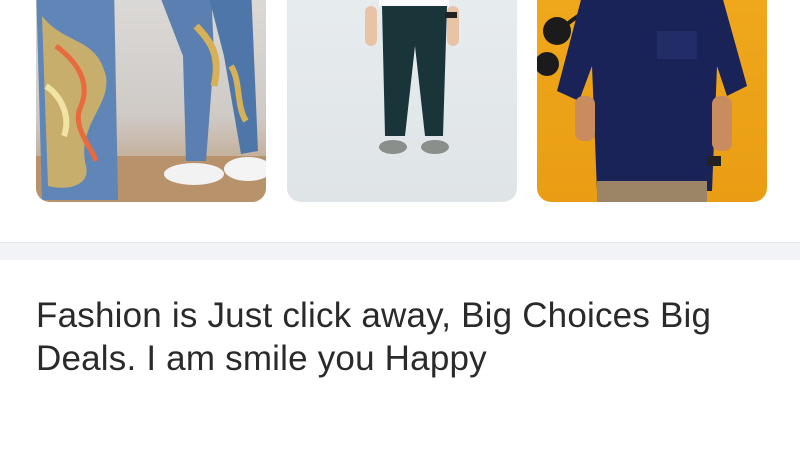 Image resolution: width=800 pixels, height=450 pixels. I want to click on product-card-navy-shirt, so click(652, 101).